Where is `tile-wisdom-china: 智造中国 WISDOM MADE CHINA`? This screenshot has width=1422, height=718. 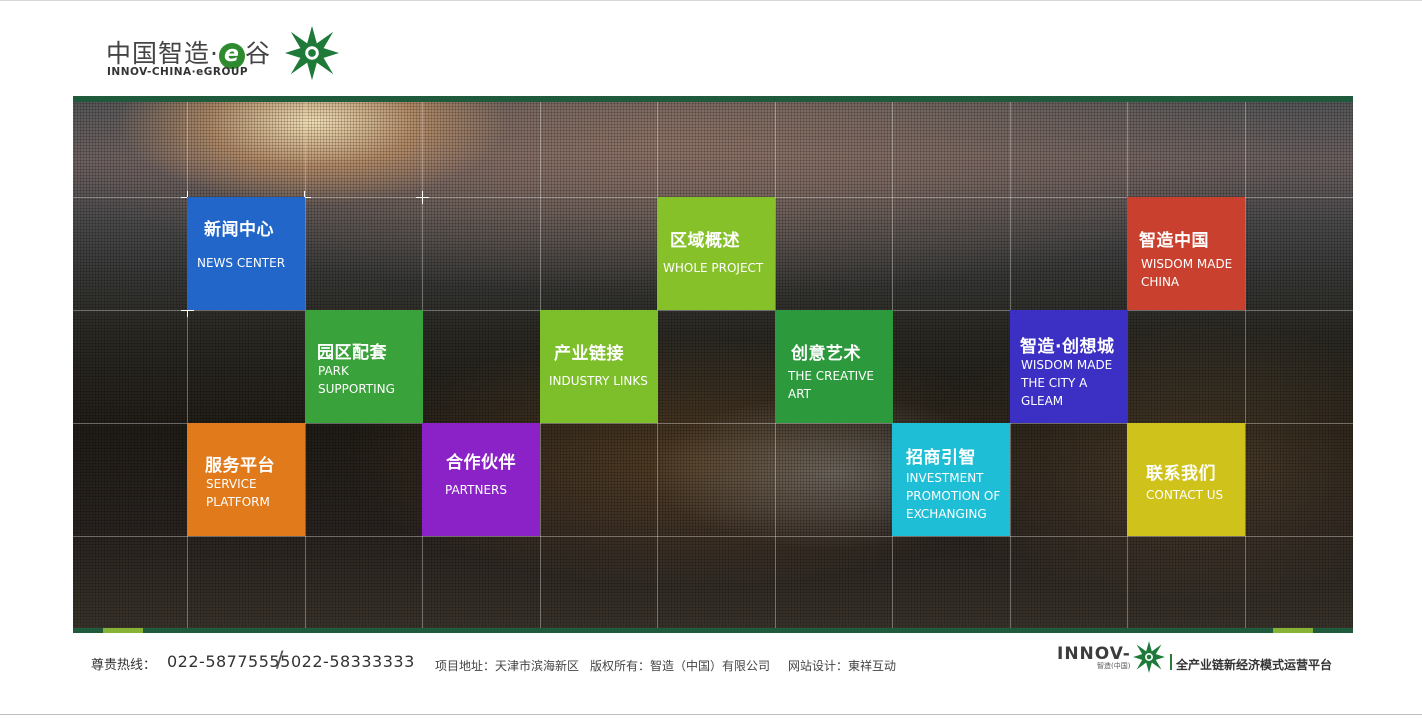 tile-wisdom-china: 智造中国 WISDOM MADE CHINA is located at coordinates (1186, 253).